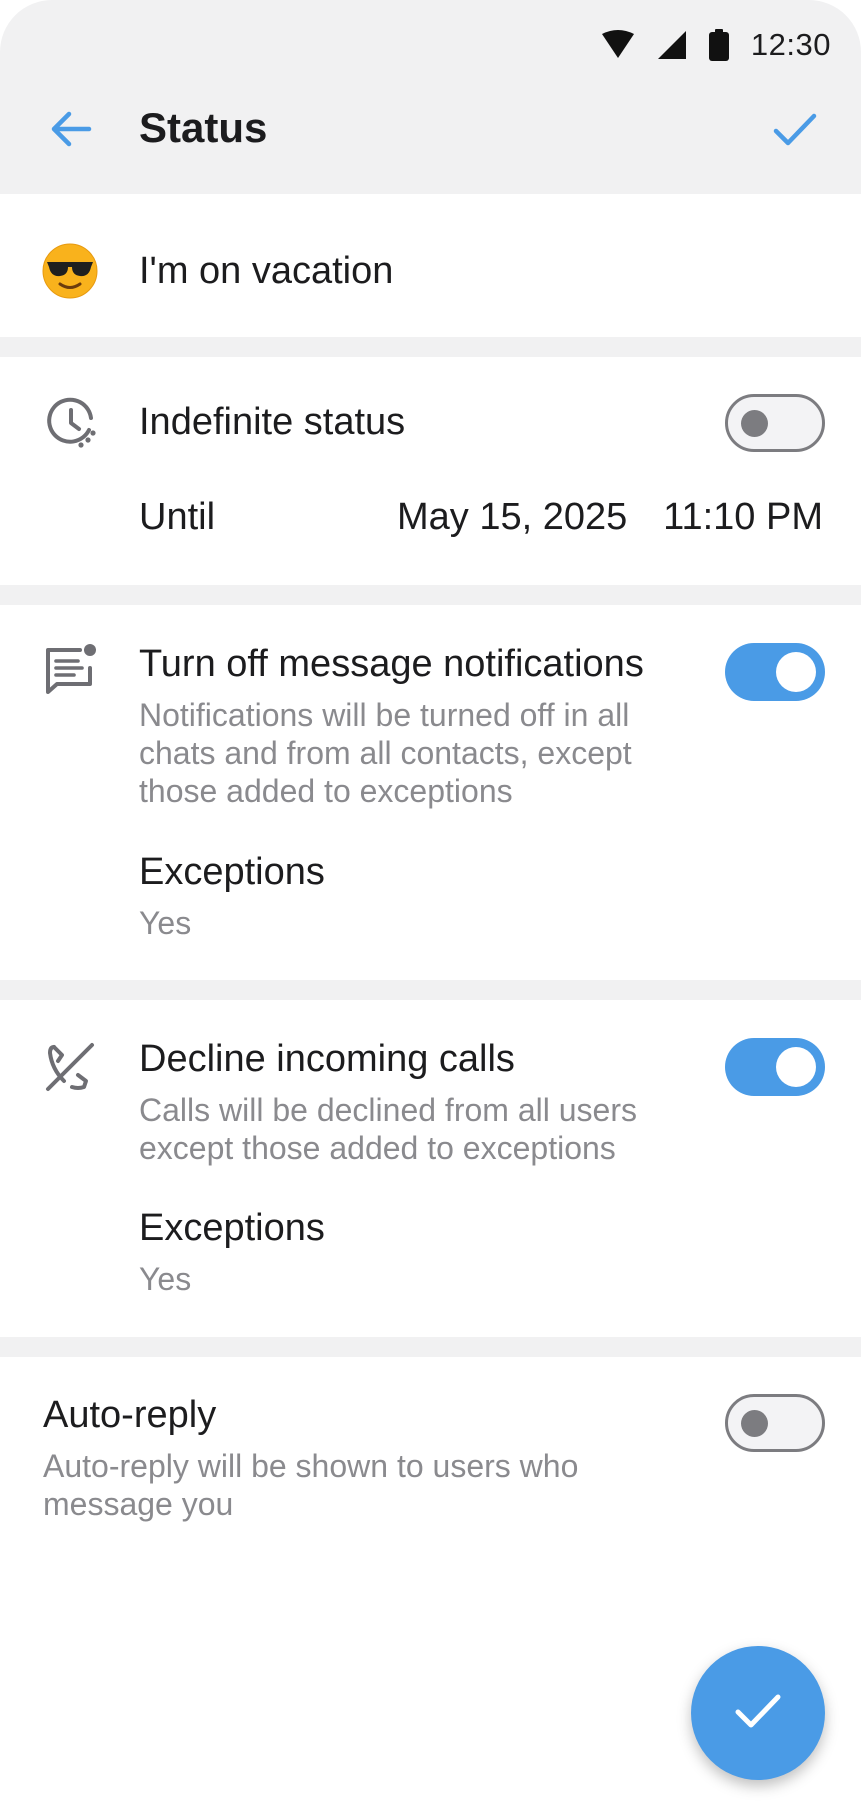 This screenshot has height=1816, width=861. I want to click on until-time: 11:10 PM, so click(743, 517).